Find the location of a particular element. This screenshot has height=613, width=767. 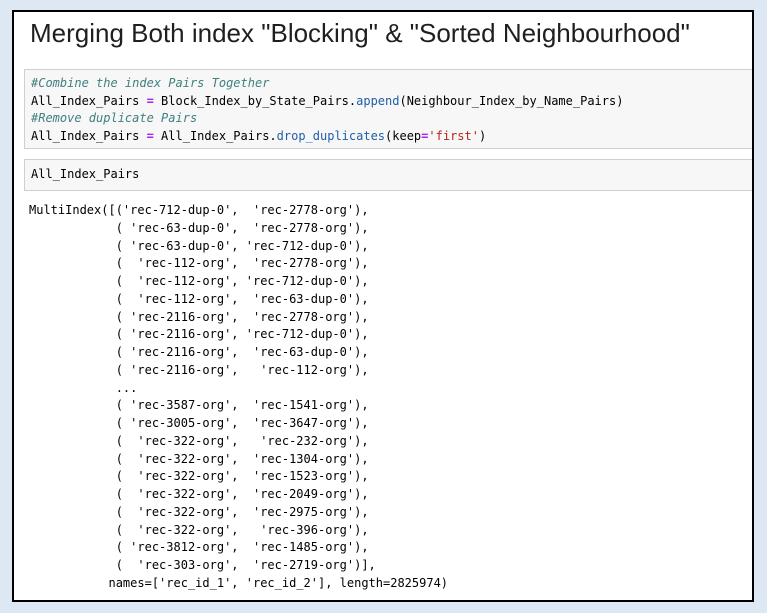

output-line: ( 'rec-3587-org', 'rec-1541-org'), is located at coordinates (199, 405).